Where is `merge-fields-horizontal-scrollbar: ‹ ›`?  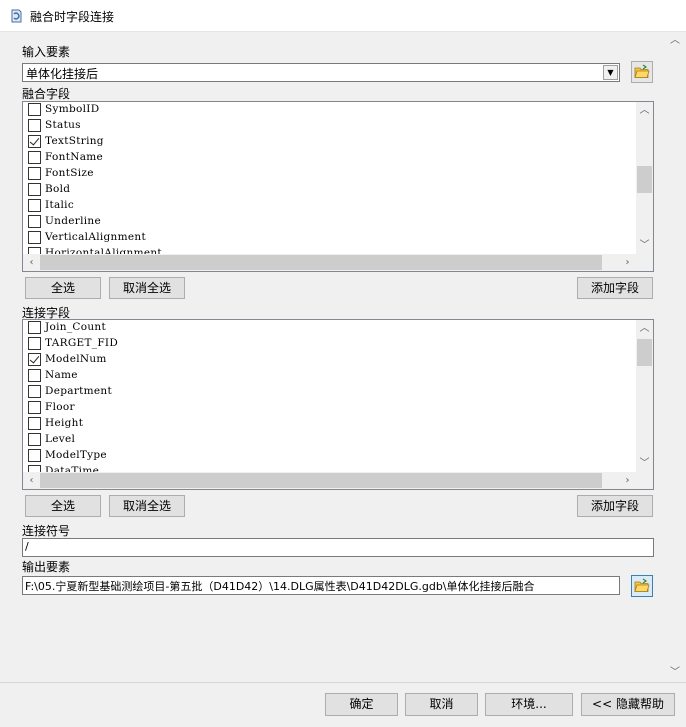 merge-fields-horizontal-scrollbar: ‹ › is located at coordinates (329, 262).